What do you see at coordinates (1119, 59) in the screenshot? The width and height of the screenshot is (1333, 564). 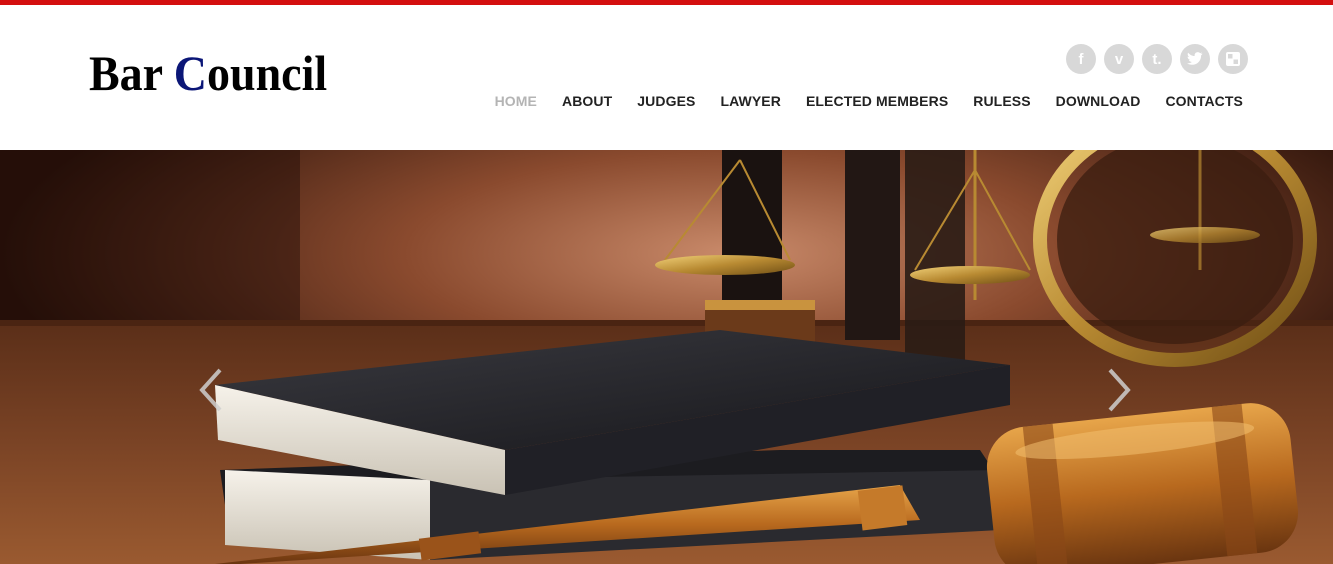 I see `vimeo-icon: v` at bounding box center [1119, 59].